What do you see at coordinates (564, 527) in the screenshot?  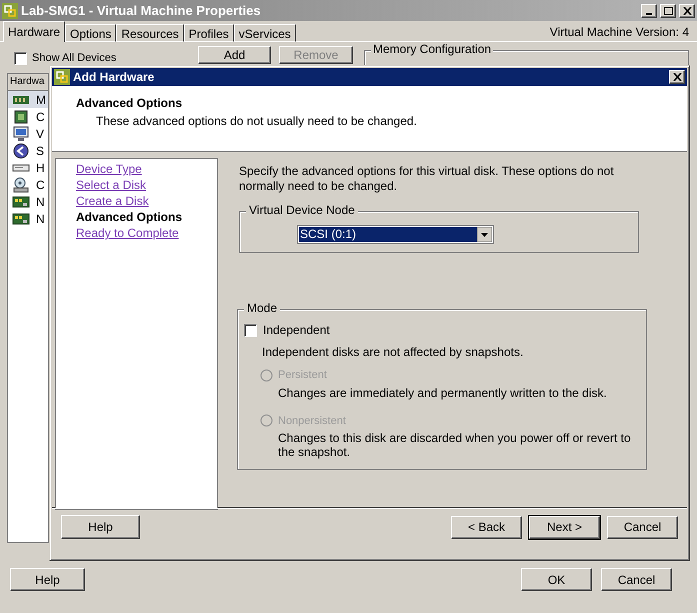 I see `wizard-button: Next >` at bounding box center [564, 527].